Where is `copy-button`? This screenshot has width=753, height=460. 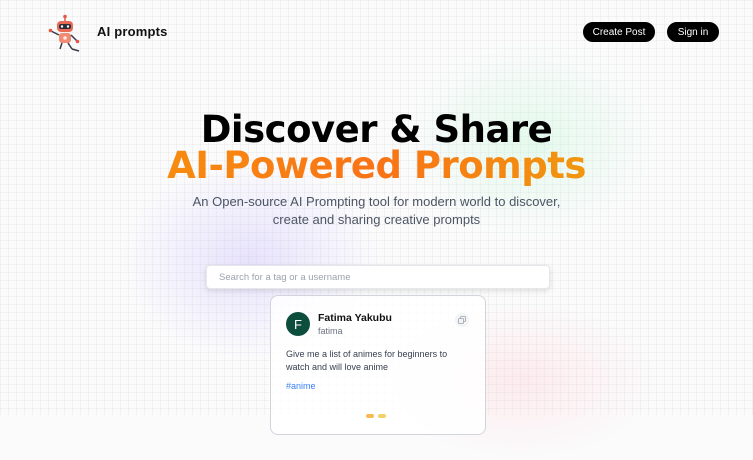
copy-button is located at coordinates (462, 320).